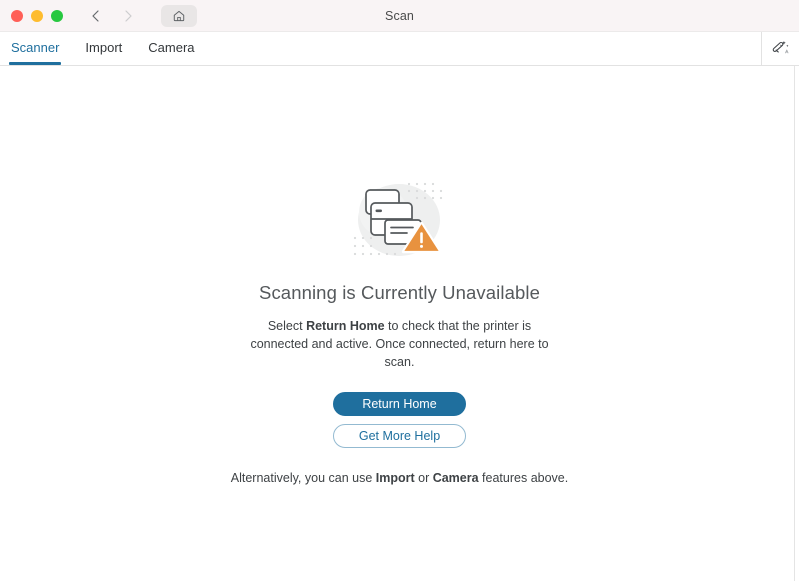 This screenshot has height=581, width=799. Describe the element at coordinates (400, 222) in the screenshot. I see `printer-warning-illustration` at that location.